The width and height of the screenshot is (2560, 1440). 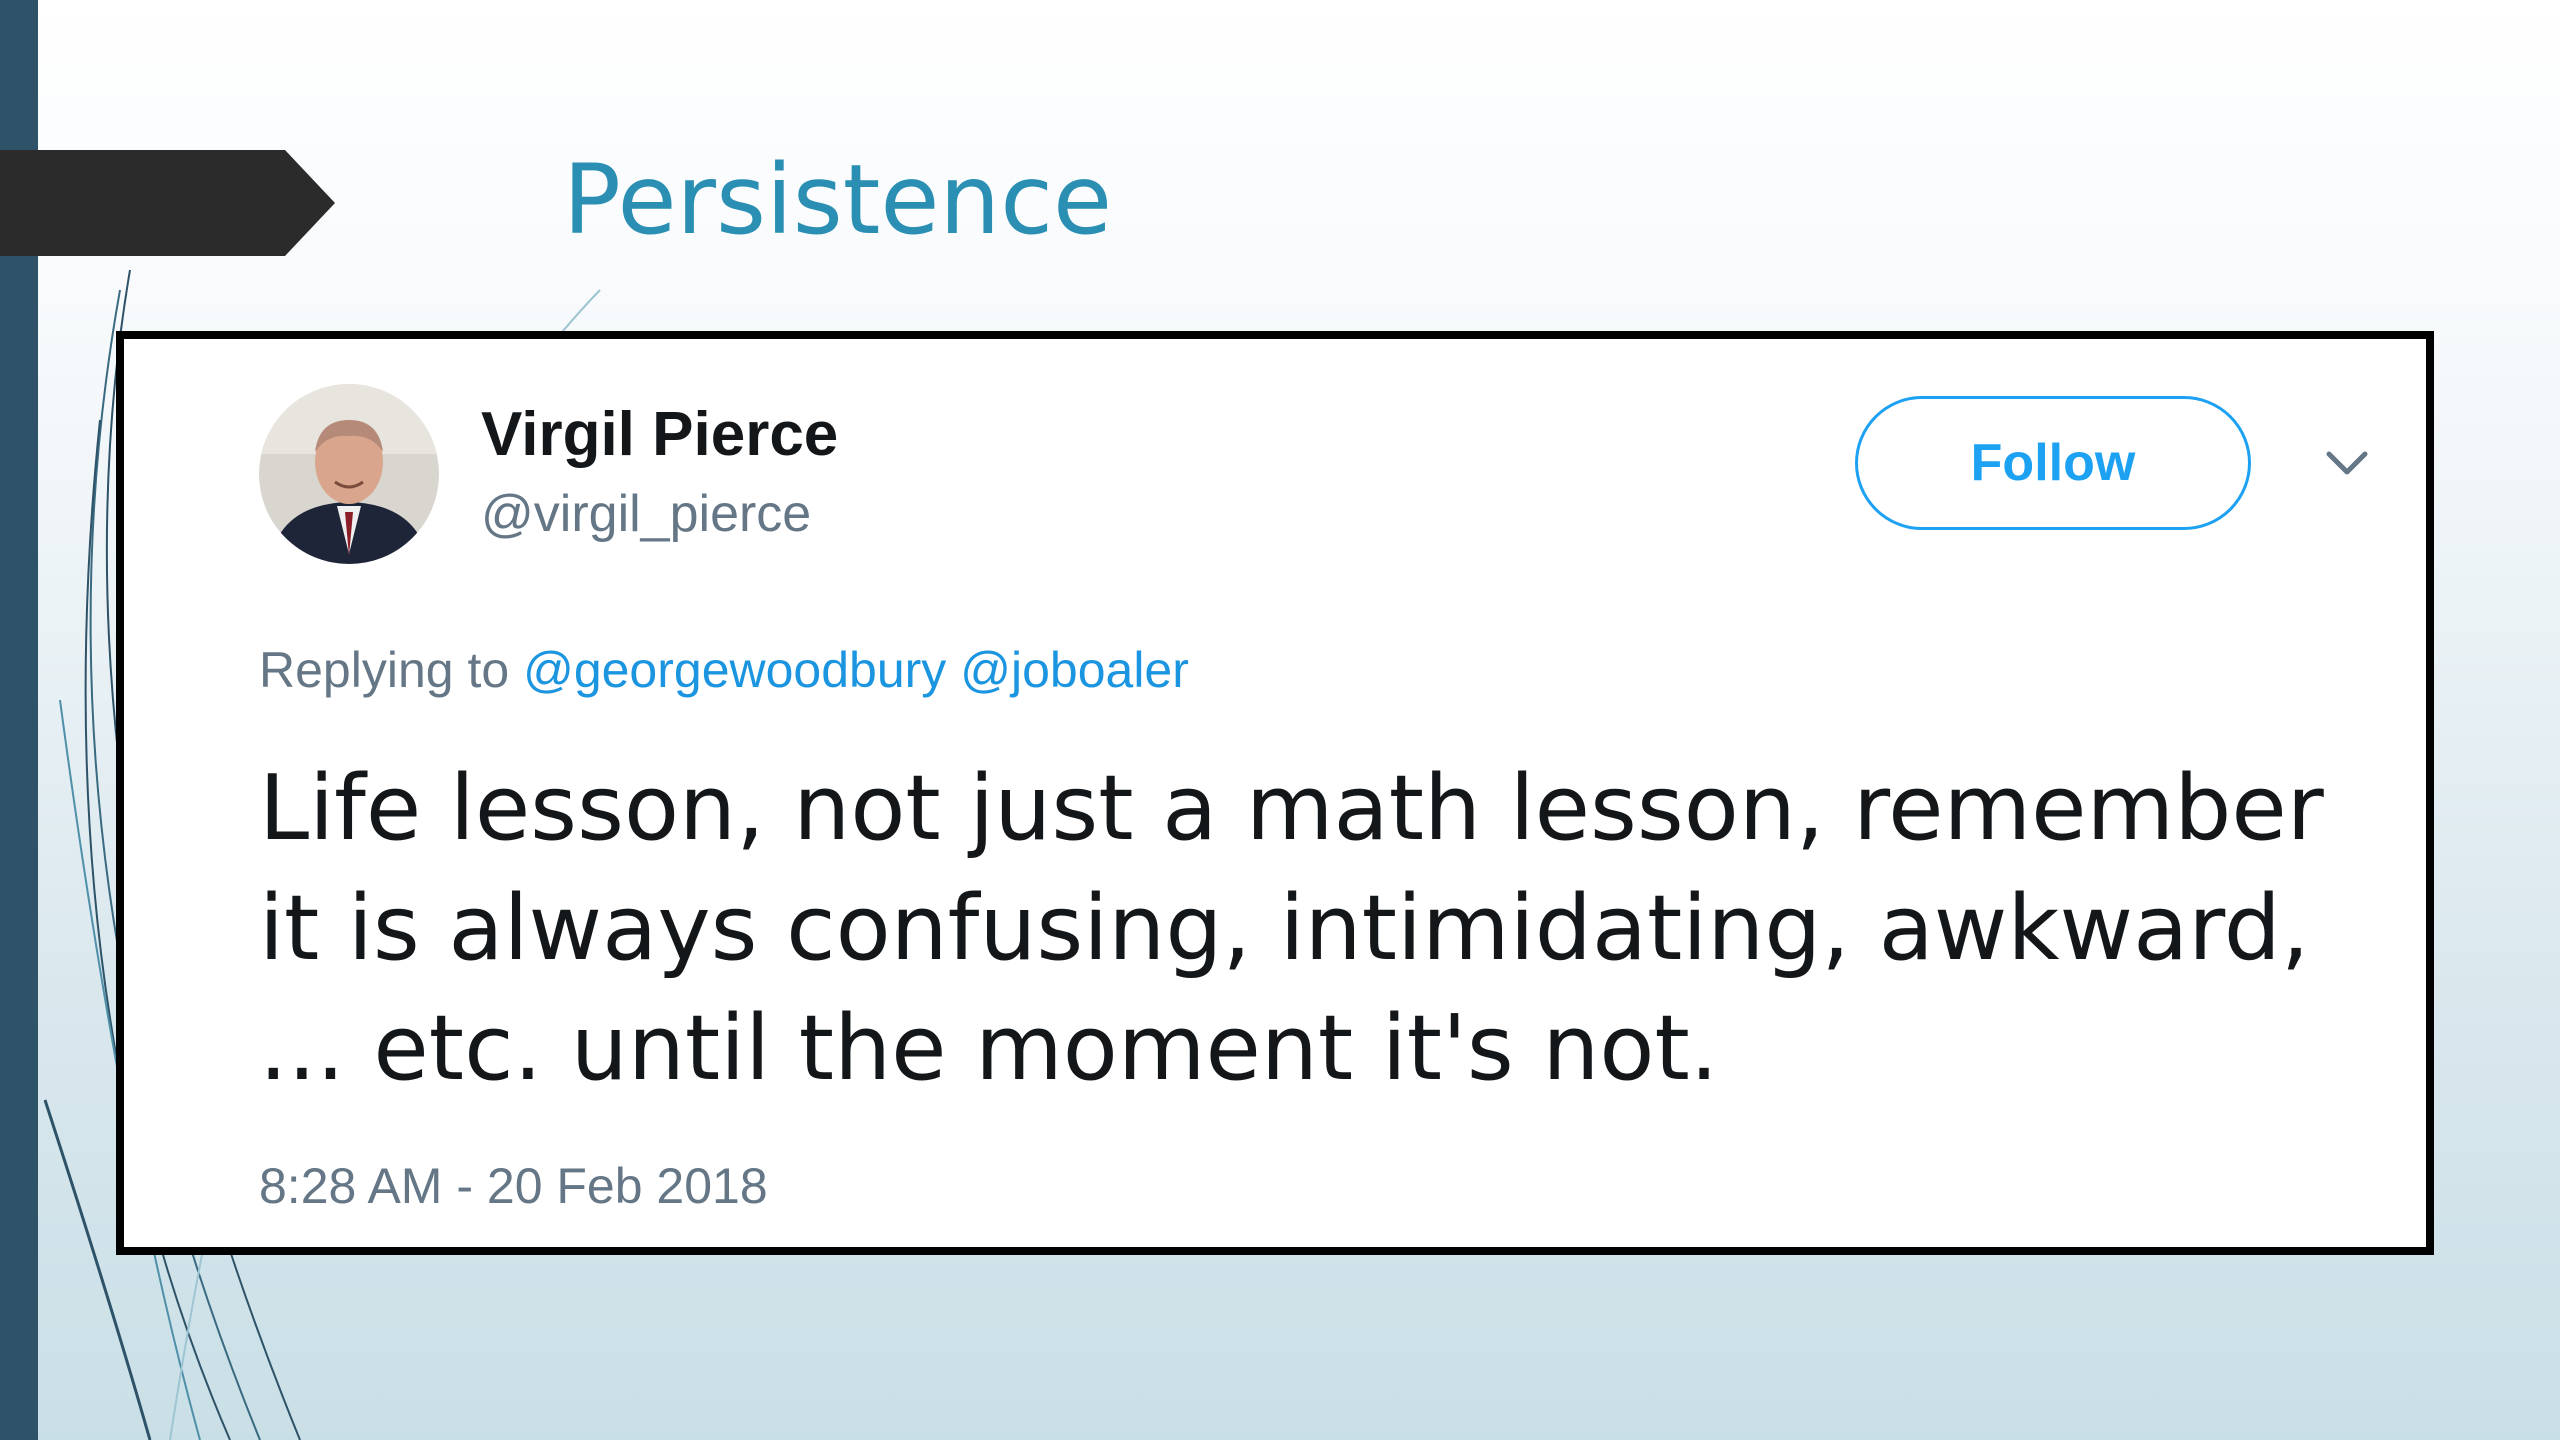 I want to click on display-name: Virgil Pierce, so click(x=659, y=435).